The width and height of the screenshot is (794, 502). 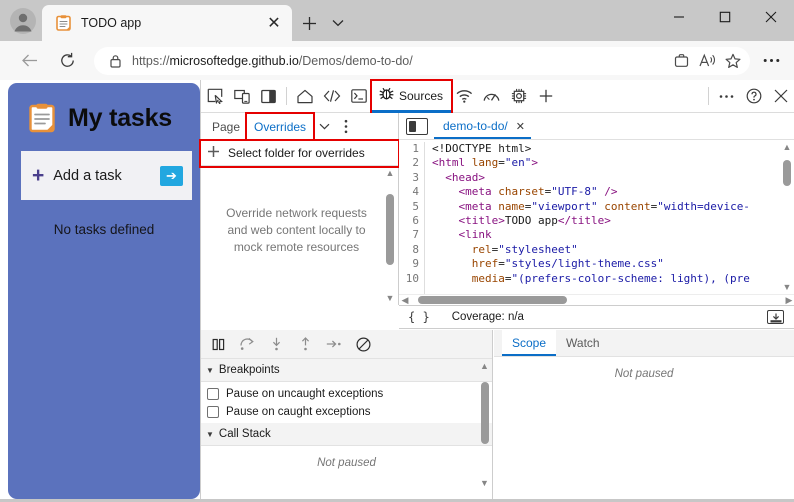 What do you see at coordinates (106, 175) in the screenshot?
I see `add-task-input: + Add a task ➔` at bounding box center [106, 175].